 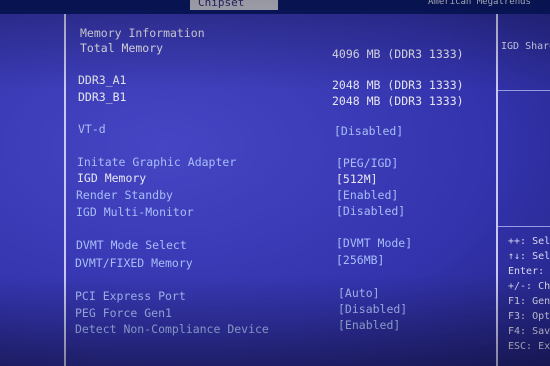 I want to click on help-key-esc: ESC: Ex, so click(x=529, y=346).